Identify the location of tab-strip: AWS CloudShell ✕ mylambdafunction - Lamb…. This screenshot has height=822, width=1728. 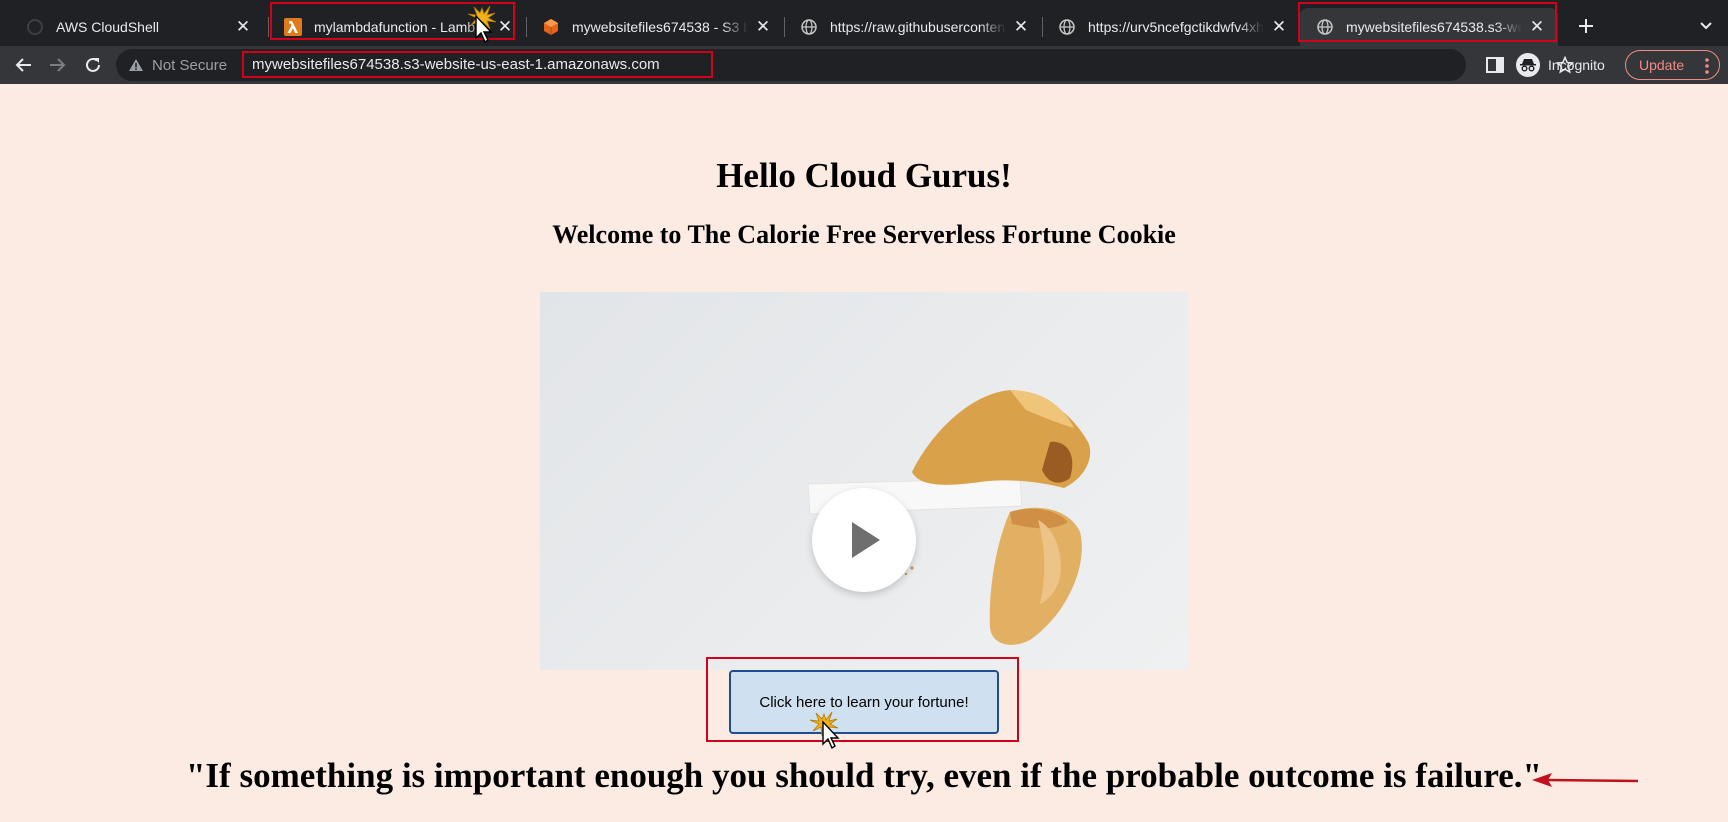
(864, 23).